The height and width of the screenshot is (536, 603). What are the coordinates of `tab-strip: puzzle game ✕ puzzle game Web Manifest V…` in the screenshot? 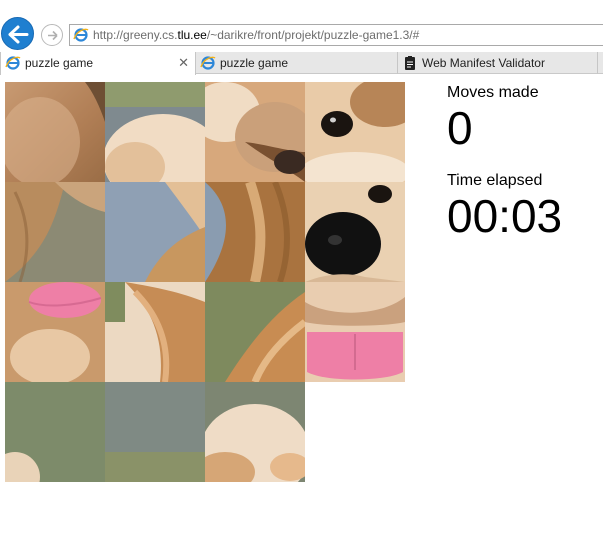 It's located at (301, 63).